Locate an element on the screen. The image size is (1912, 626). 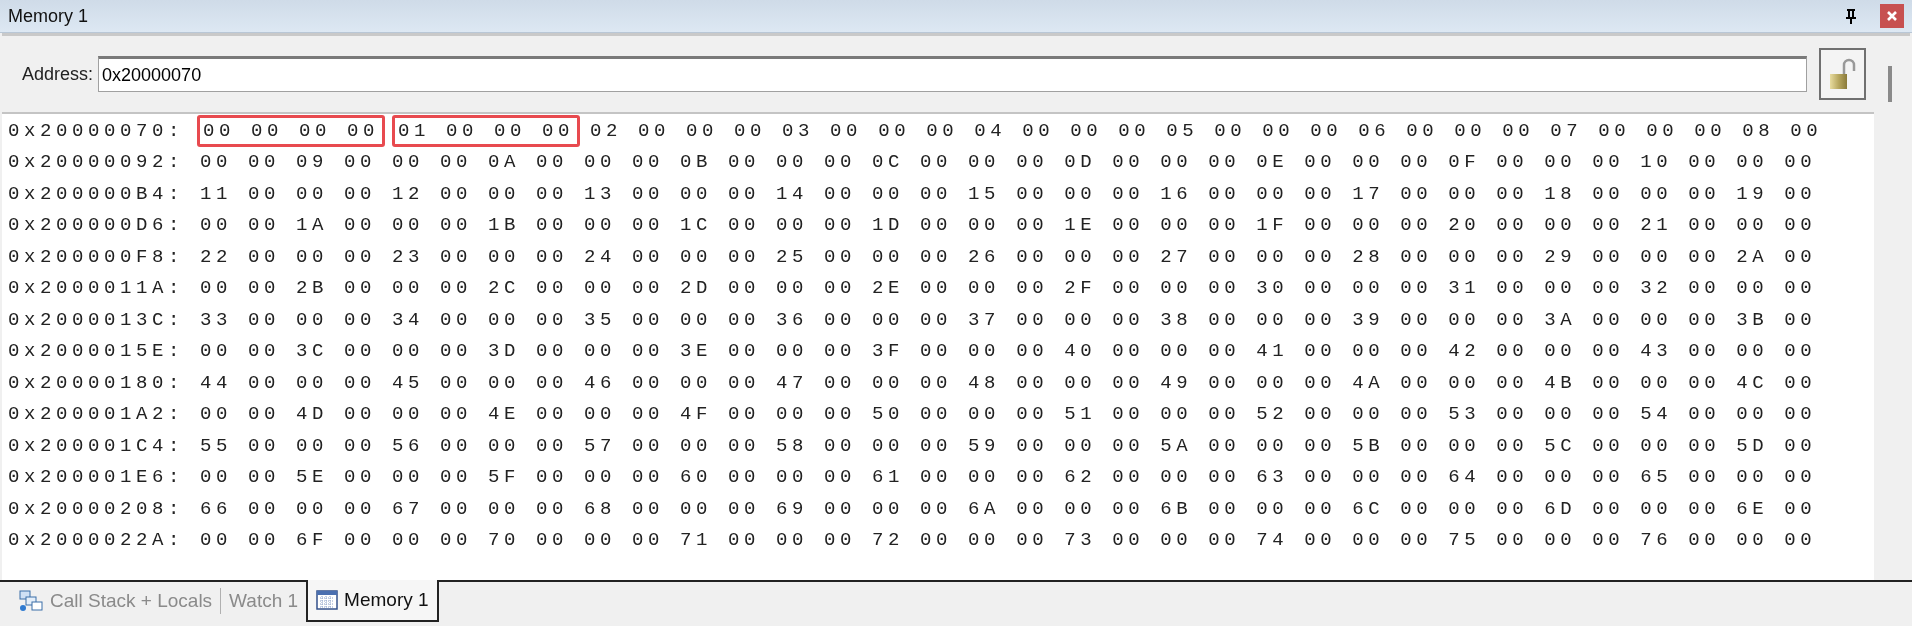
row-address: 0x200001C4: is located at coordinates (96, 445).